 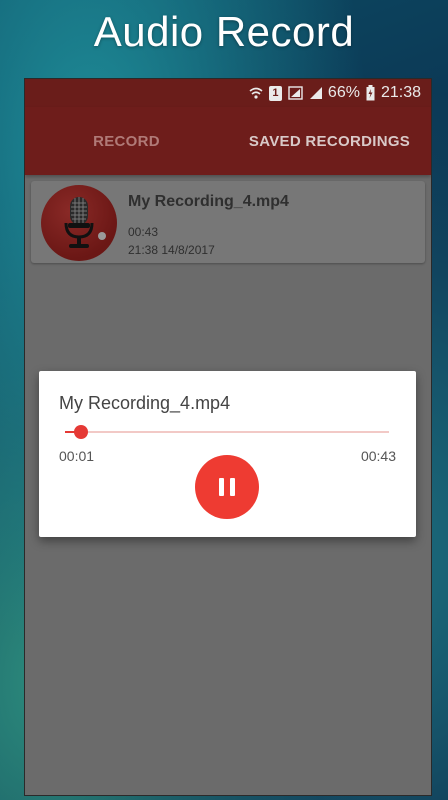 I want to click on battery-percent: 66%, so click(x=343, y=92).